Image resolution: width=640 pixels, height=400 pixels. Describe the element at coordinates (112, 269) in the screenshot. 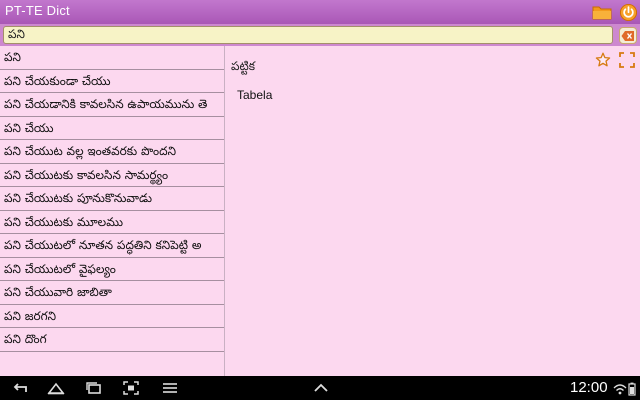

I see `list-item: పని చేయుటలో వైఫల్యం` at that location.